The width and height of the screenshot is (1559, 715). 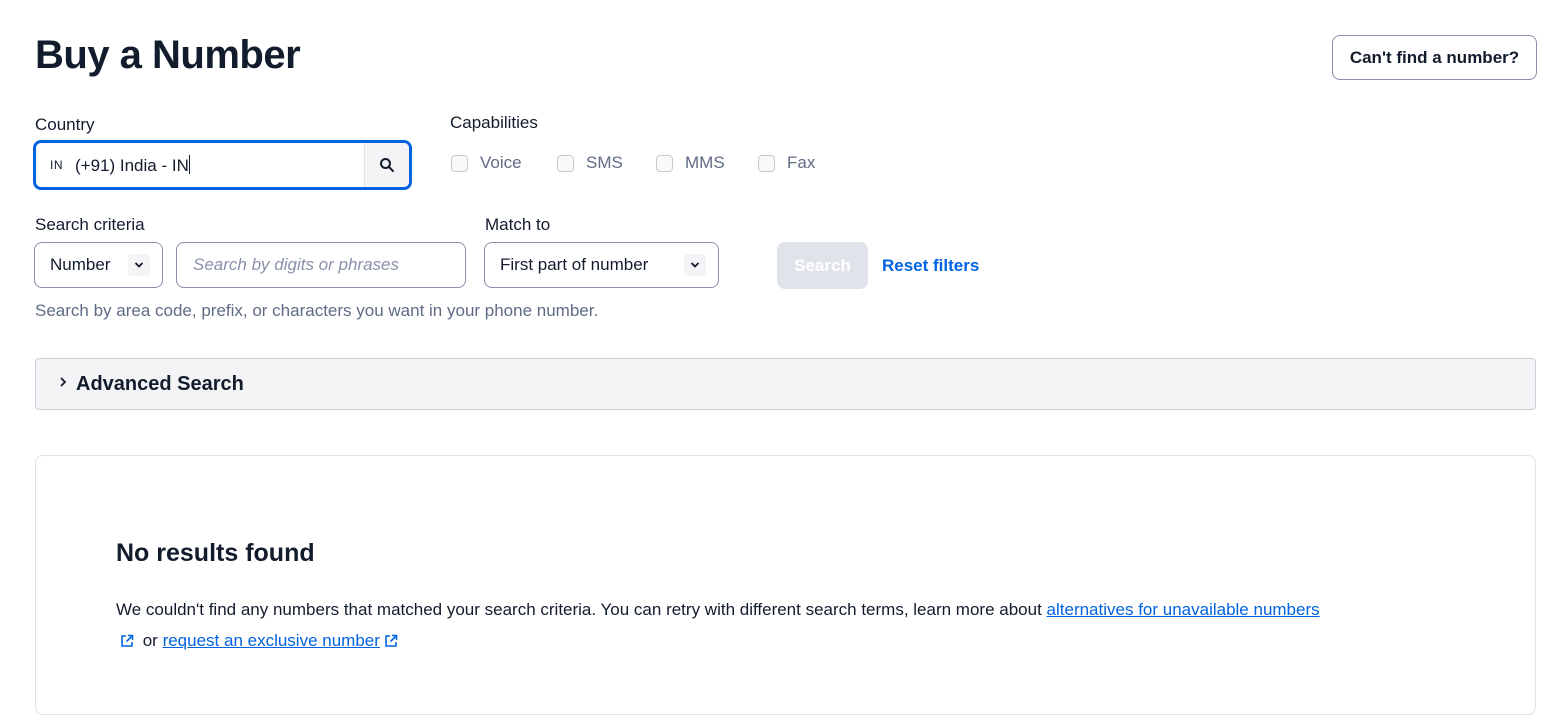 What do you see at coordinates (459, 163) in the screenshot?
I see `voice-checkbox` at bounding box center [459, 163].